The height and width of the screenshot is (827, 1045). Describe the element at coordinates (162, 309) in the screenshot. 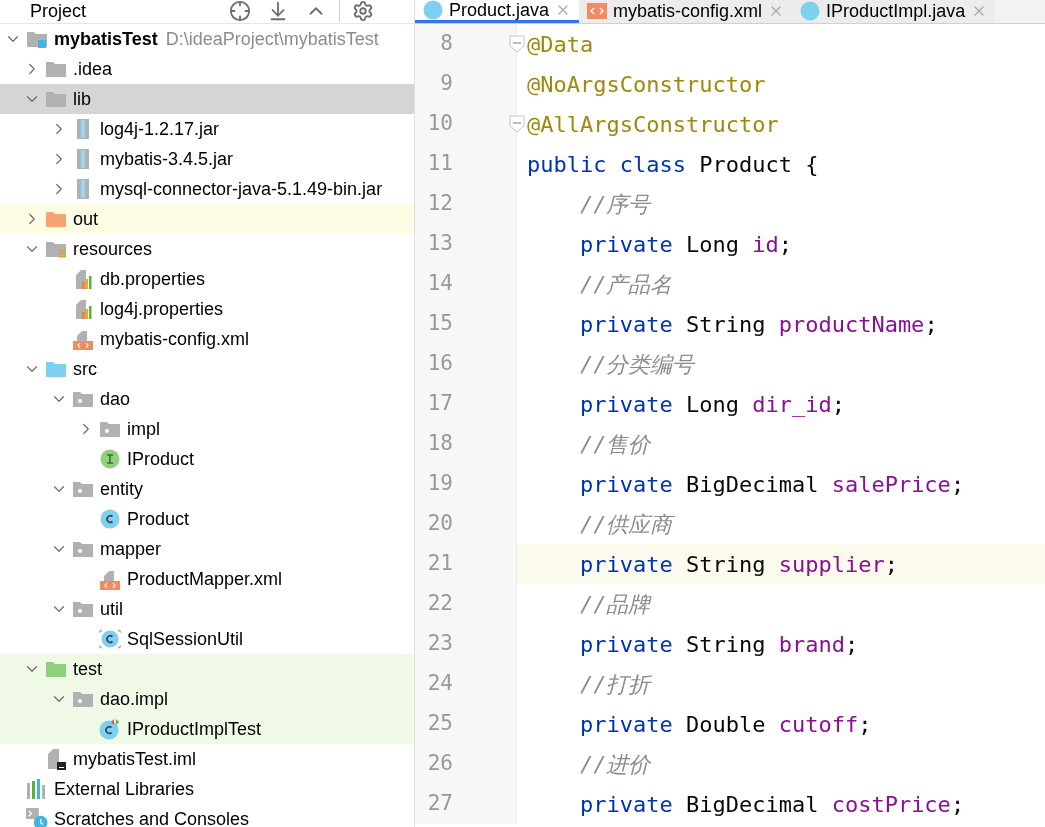

I see `tree-item-label: log4j.properties` at that location.